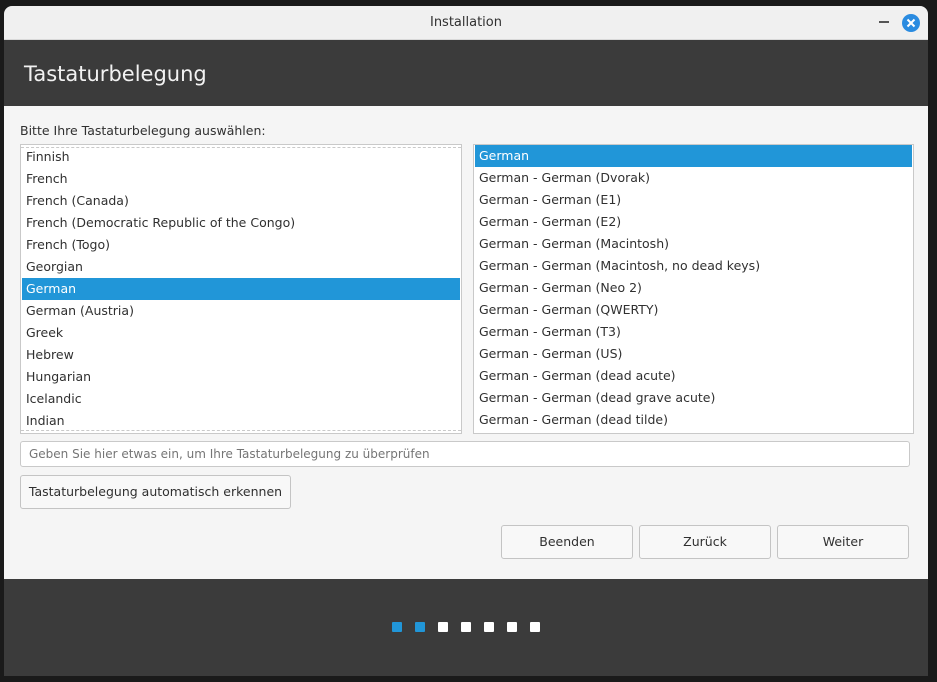 This screenshot has height=682, width=937. What do you see at coordinates (693, 354) in the screenshot?
I see `list-item: German - German (US)` at bounding box center [693, 354].